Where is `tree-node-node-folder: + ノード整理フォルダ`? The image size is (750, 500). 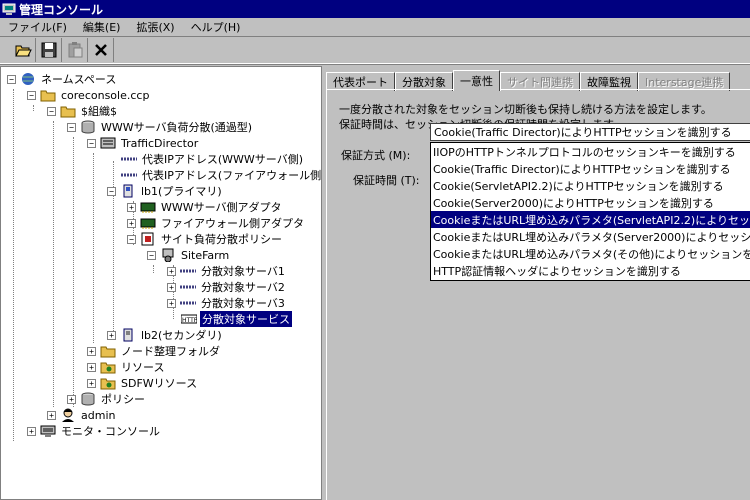
tree-node-node-folder: + ノード整理フォルダ is located at coordinates (154, 351).